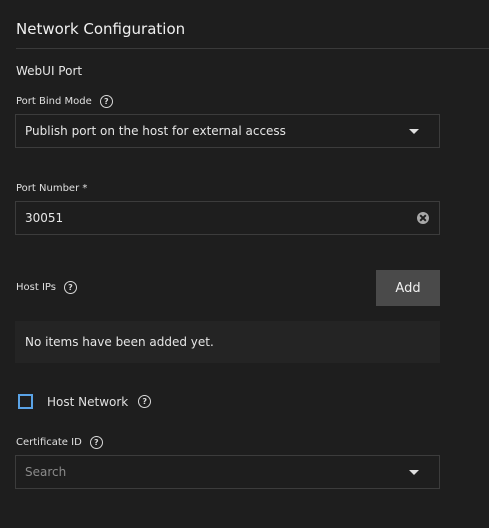  Describe the element at coordinates (101, 29) in the screenshot. I see `section-title: Network Configuration` at that location.